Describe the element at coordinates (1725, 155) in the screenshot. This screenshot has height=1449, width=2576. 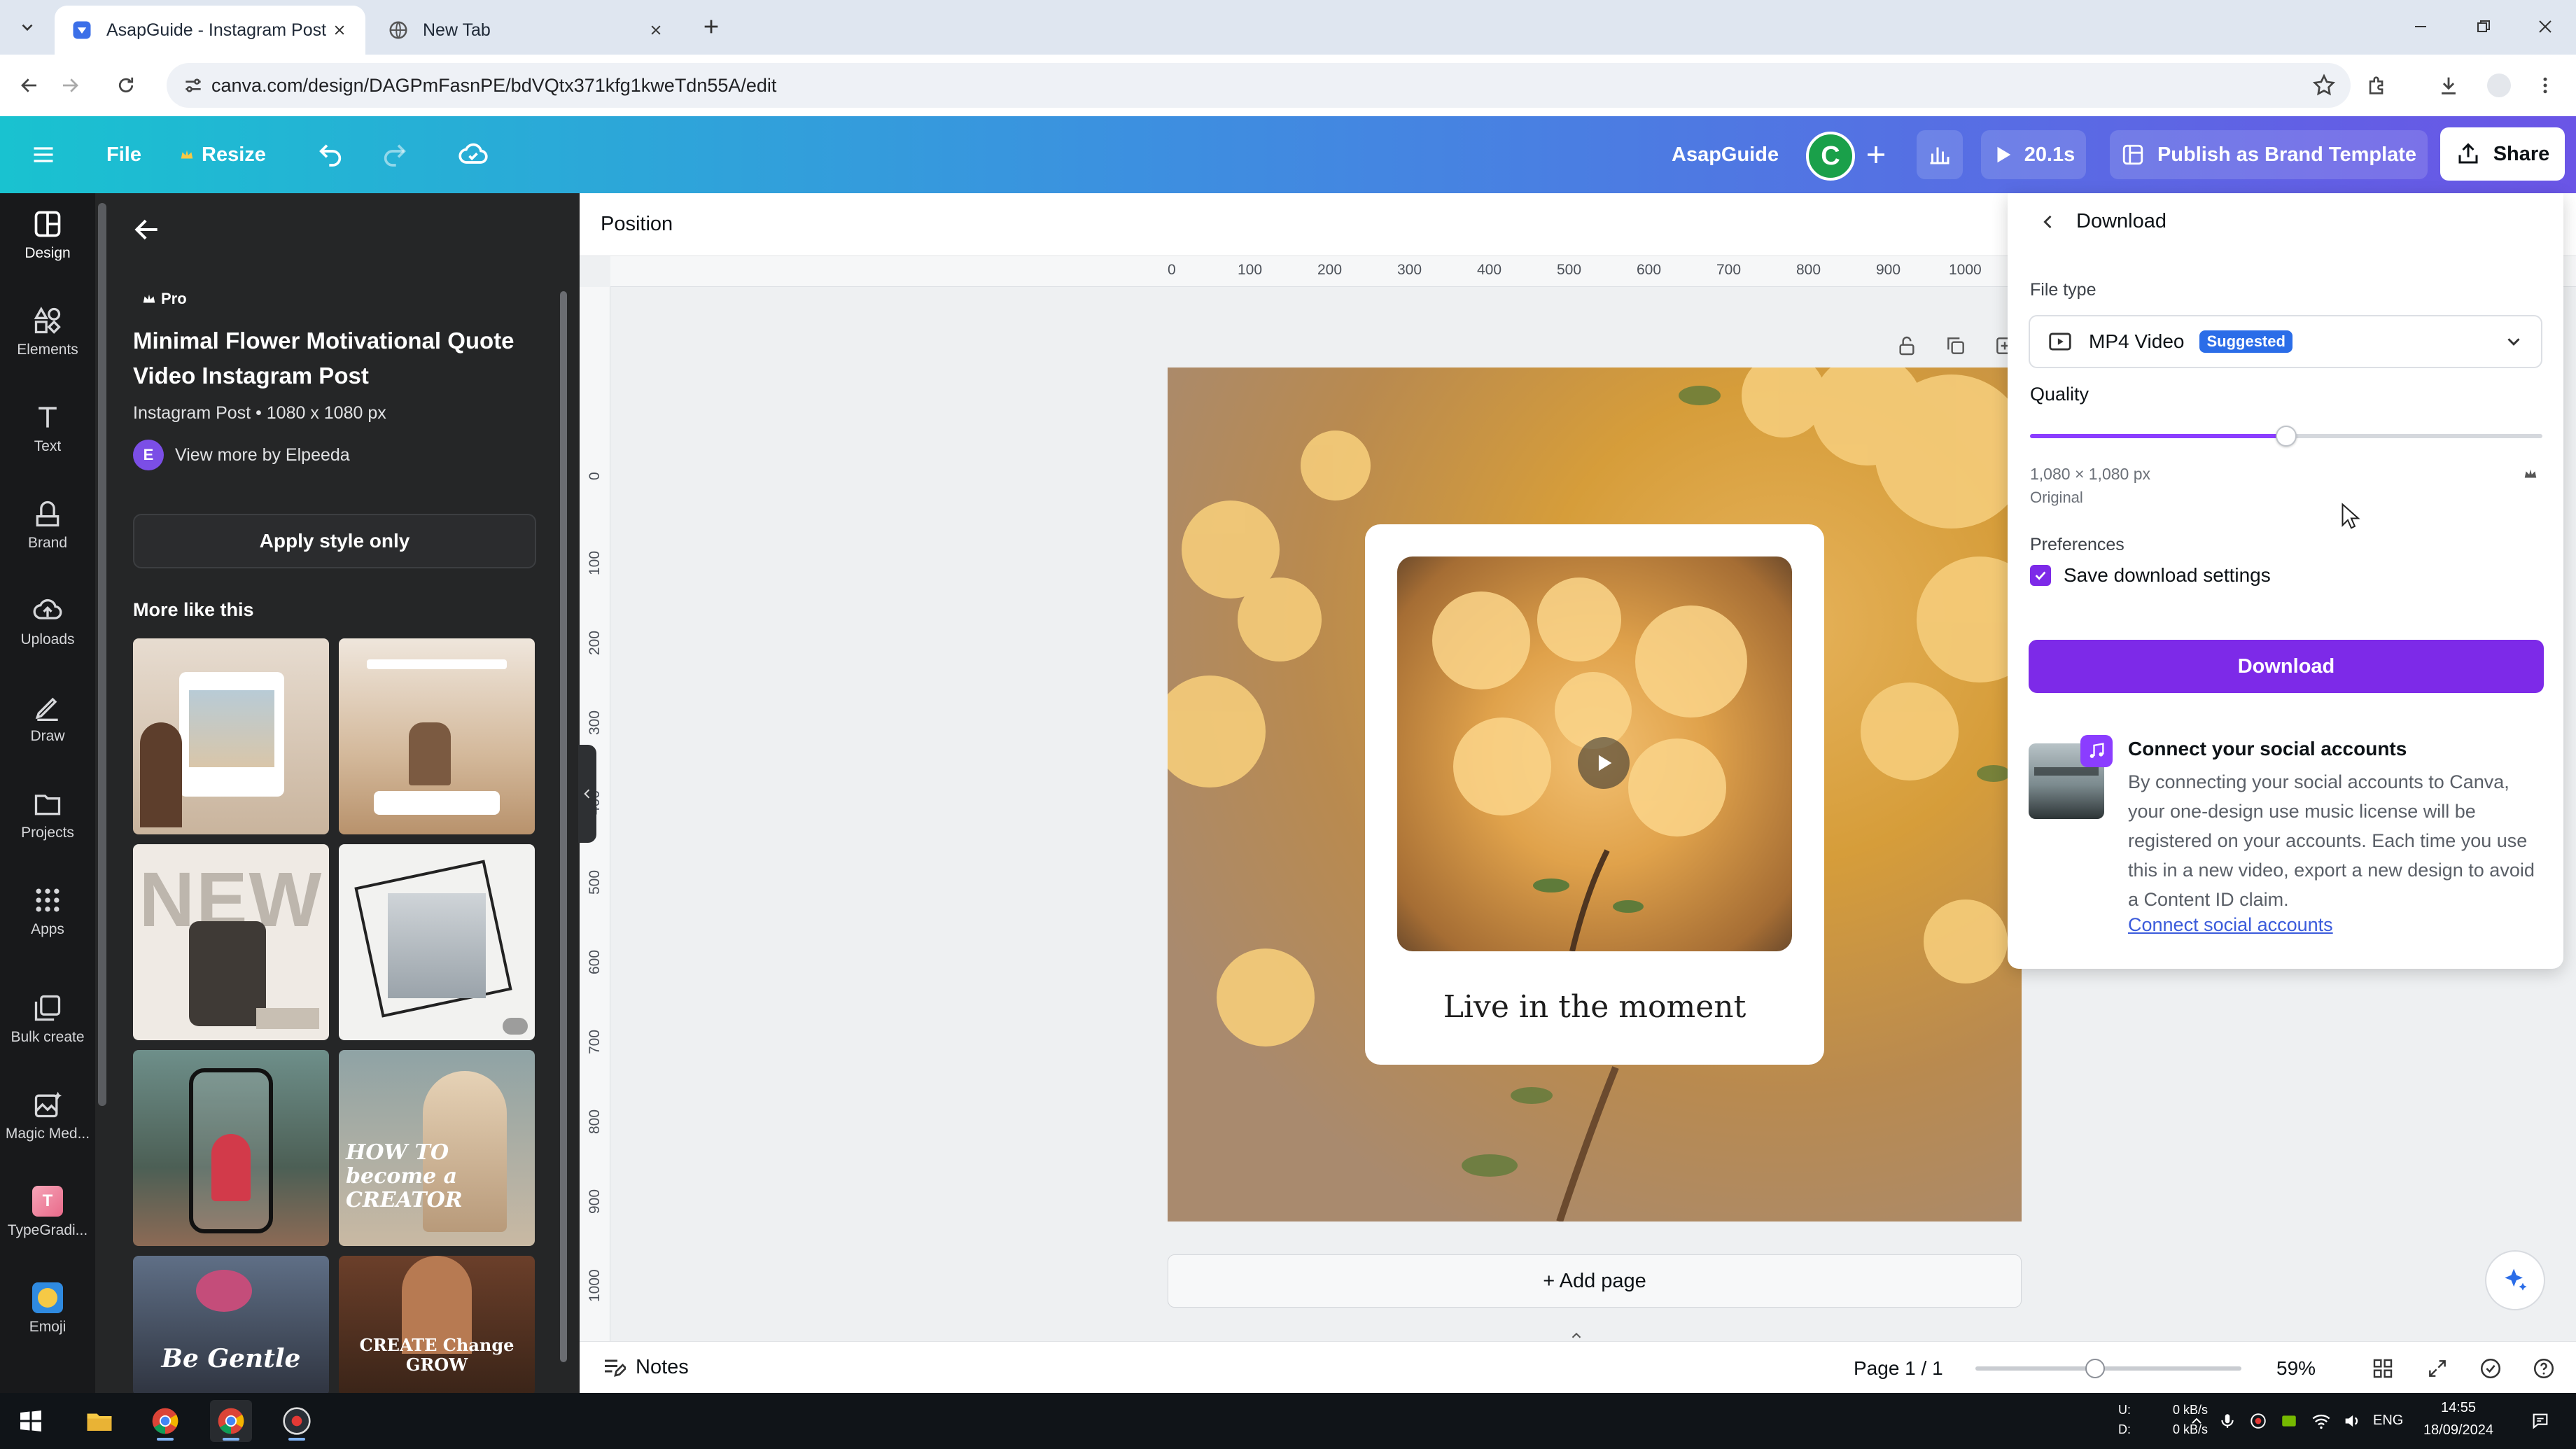
I see `team-name: AsapGuide` at that location.